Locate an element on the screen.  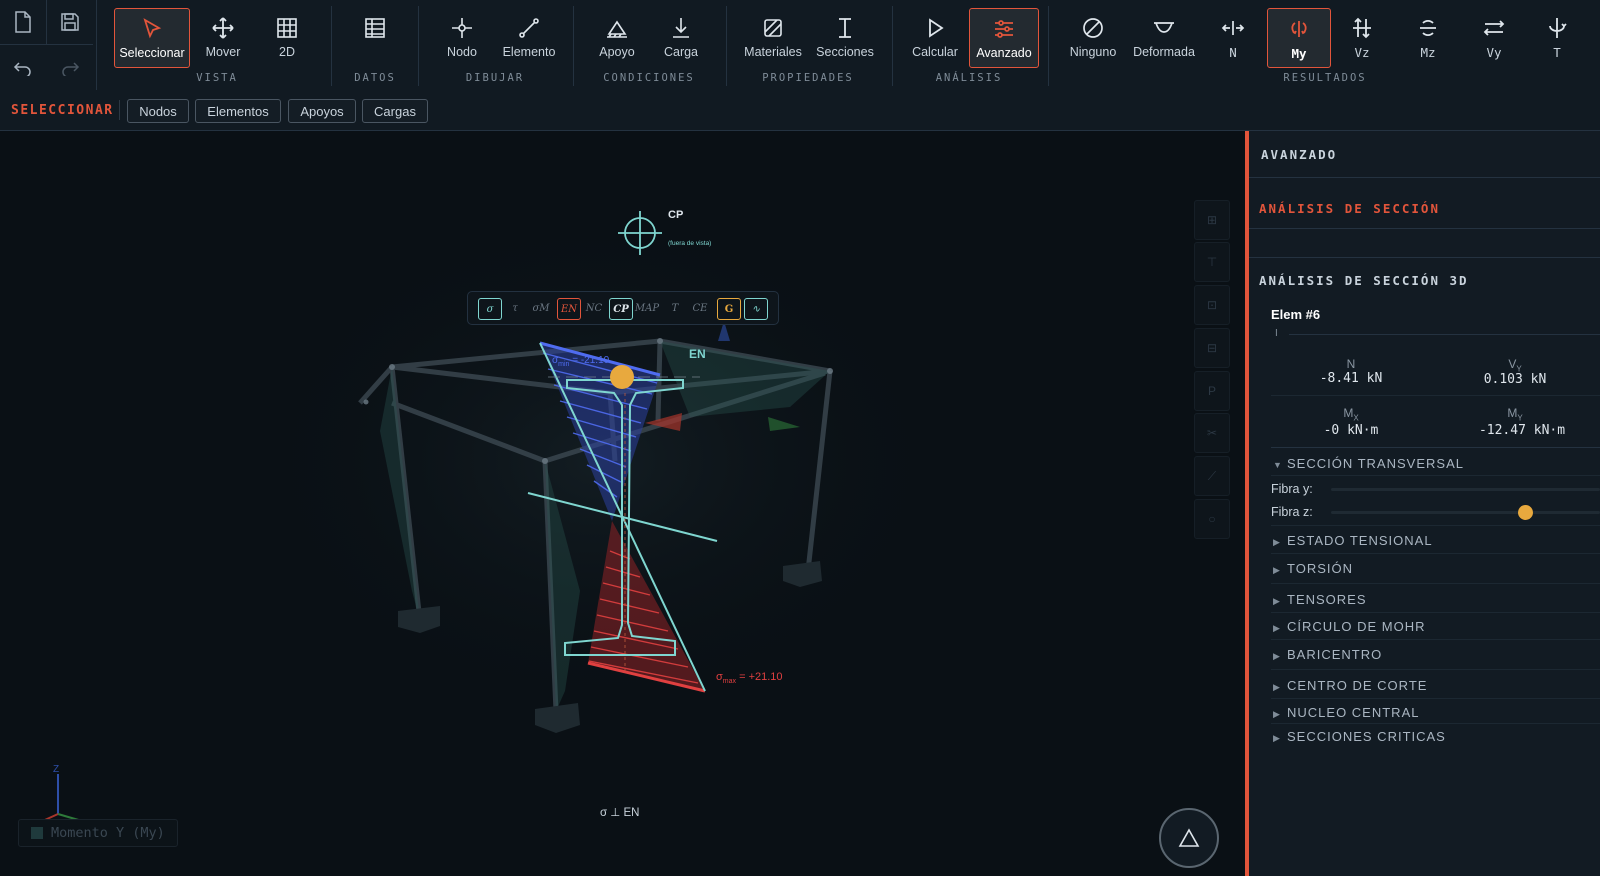
mover-button: Mover is located at coordinates (223, 37).